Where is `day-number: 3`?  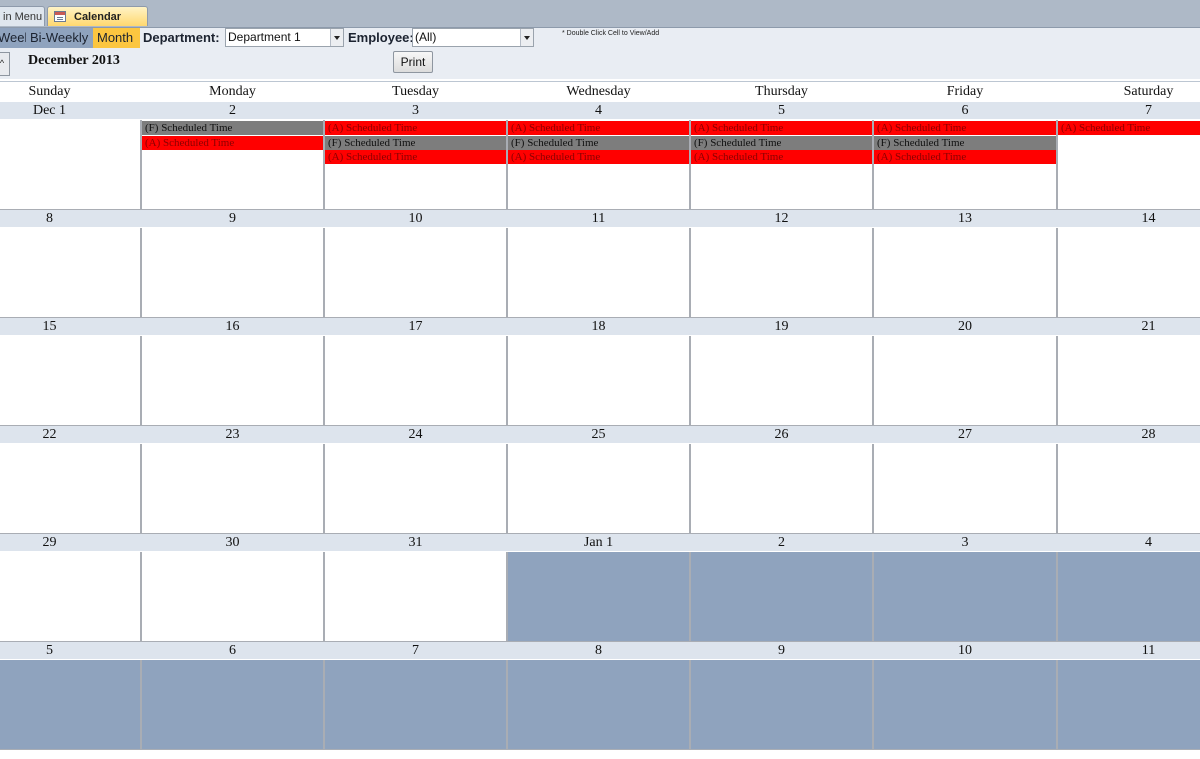
day-number: 3 is located at coordinates (415, 110).